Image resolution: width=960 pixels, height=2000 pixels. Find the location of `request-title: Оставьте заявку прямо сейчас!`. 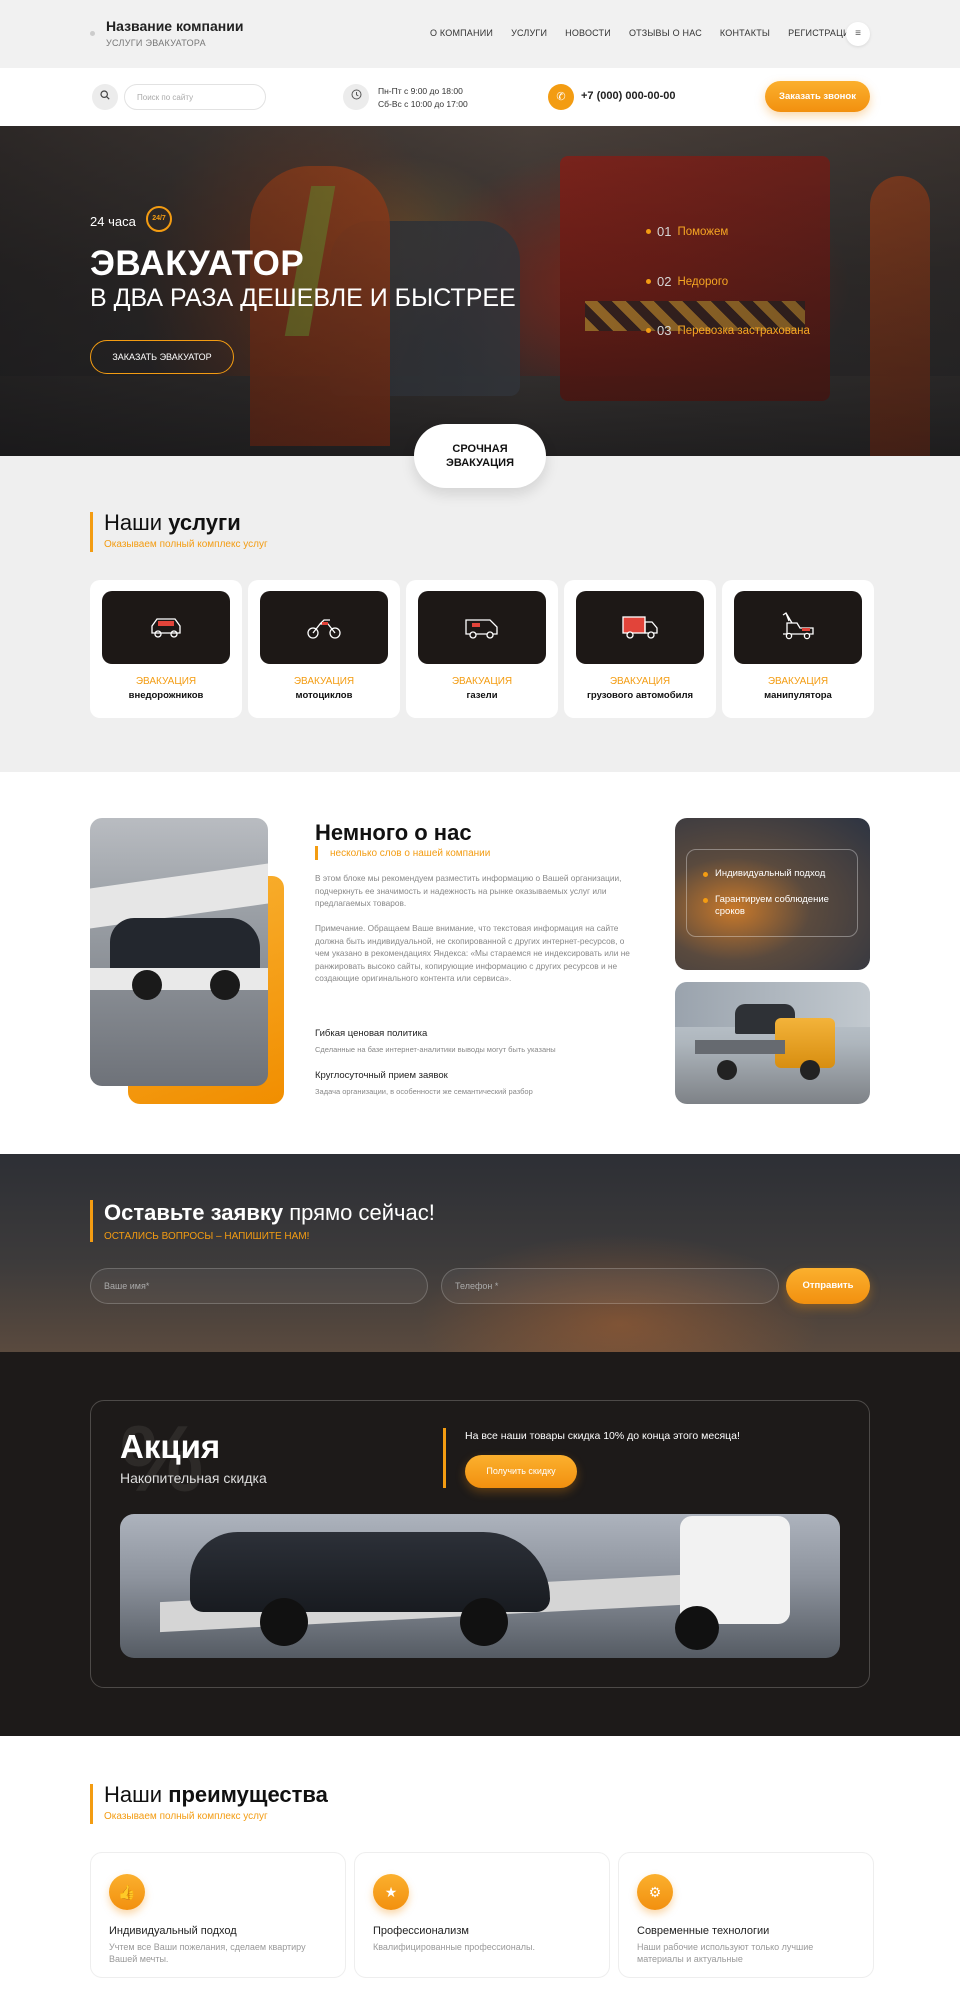

request-title: Оставьте заявку прямо сейчас! is located at coordinates (269, 1213).